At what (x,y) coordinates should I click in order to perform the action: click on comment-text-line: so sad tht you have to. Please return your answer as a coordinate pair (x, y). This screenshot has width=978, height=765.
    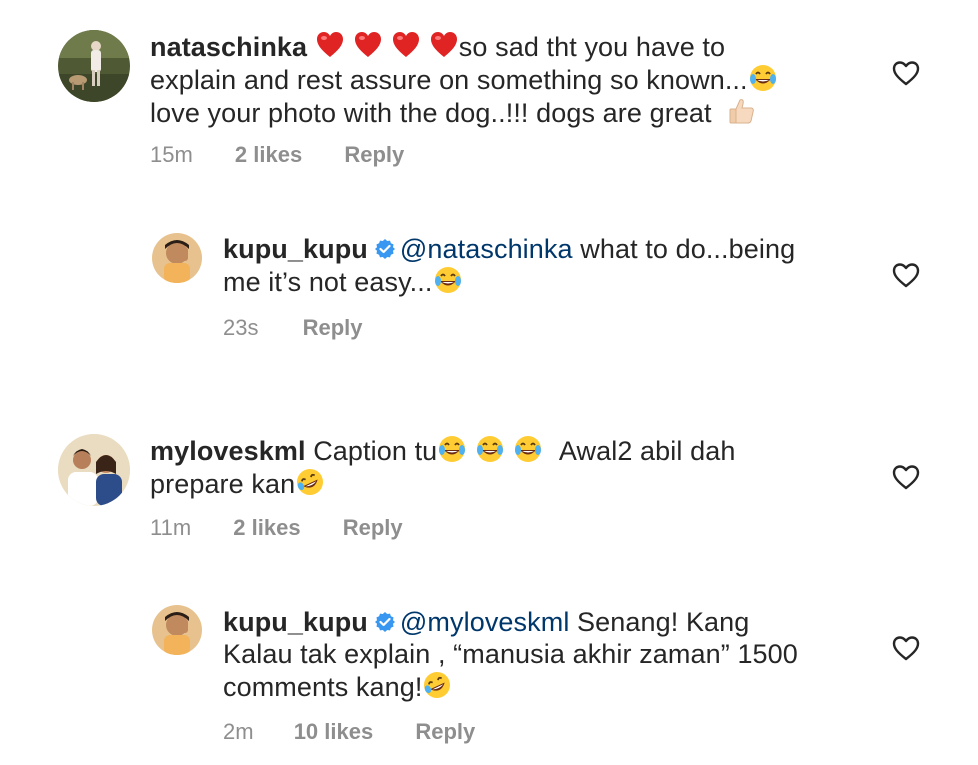
    Looking at the image, I should click on (592, 47).